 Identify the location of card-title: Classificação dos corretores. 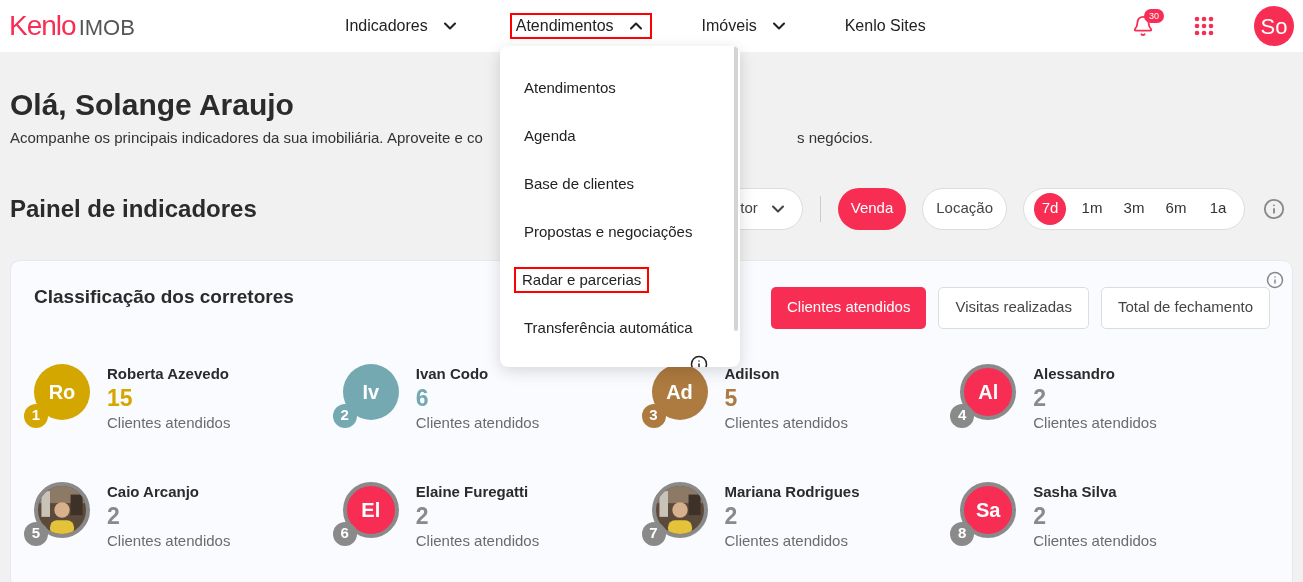
(164, 296).